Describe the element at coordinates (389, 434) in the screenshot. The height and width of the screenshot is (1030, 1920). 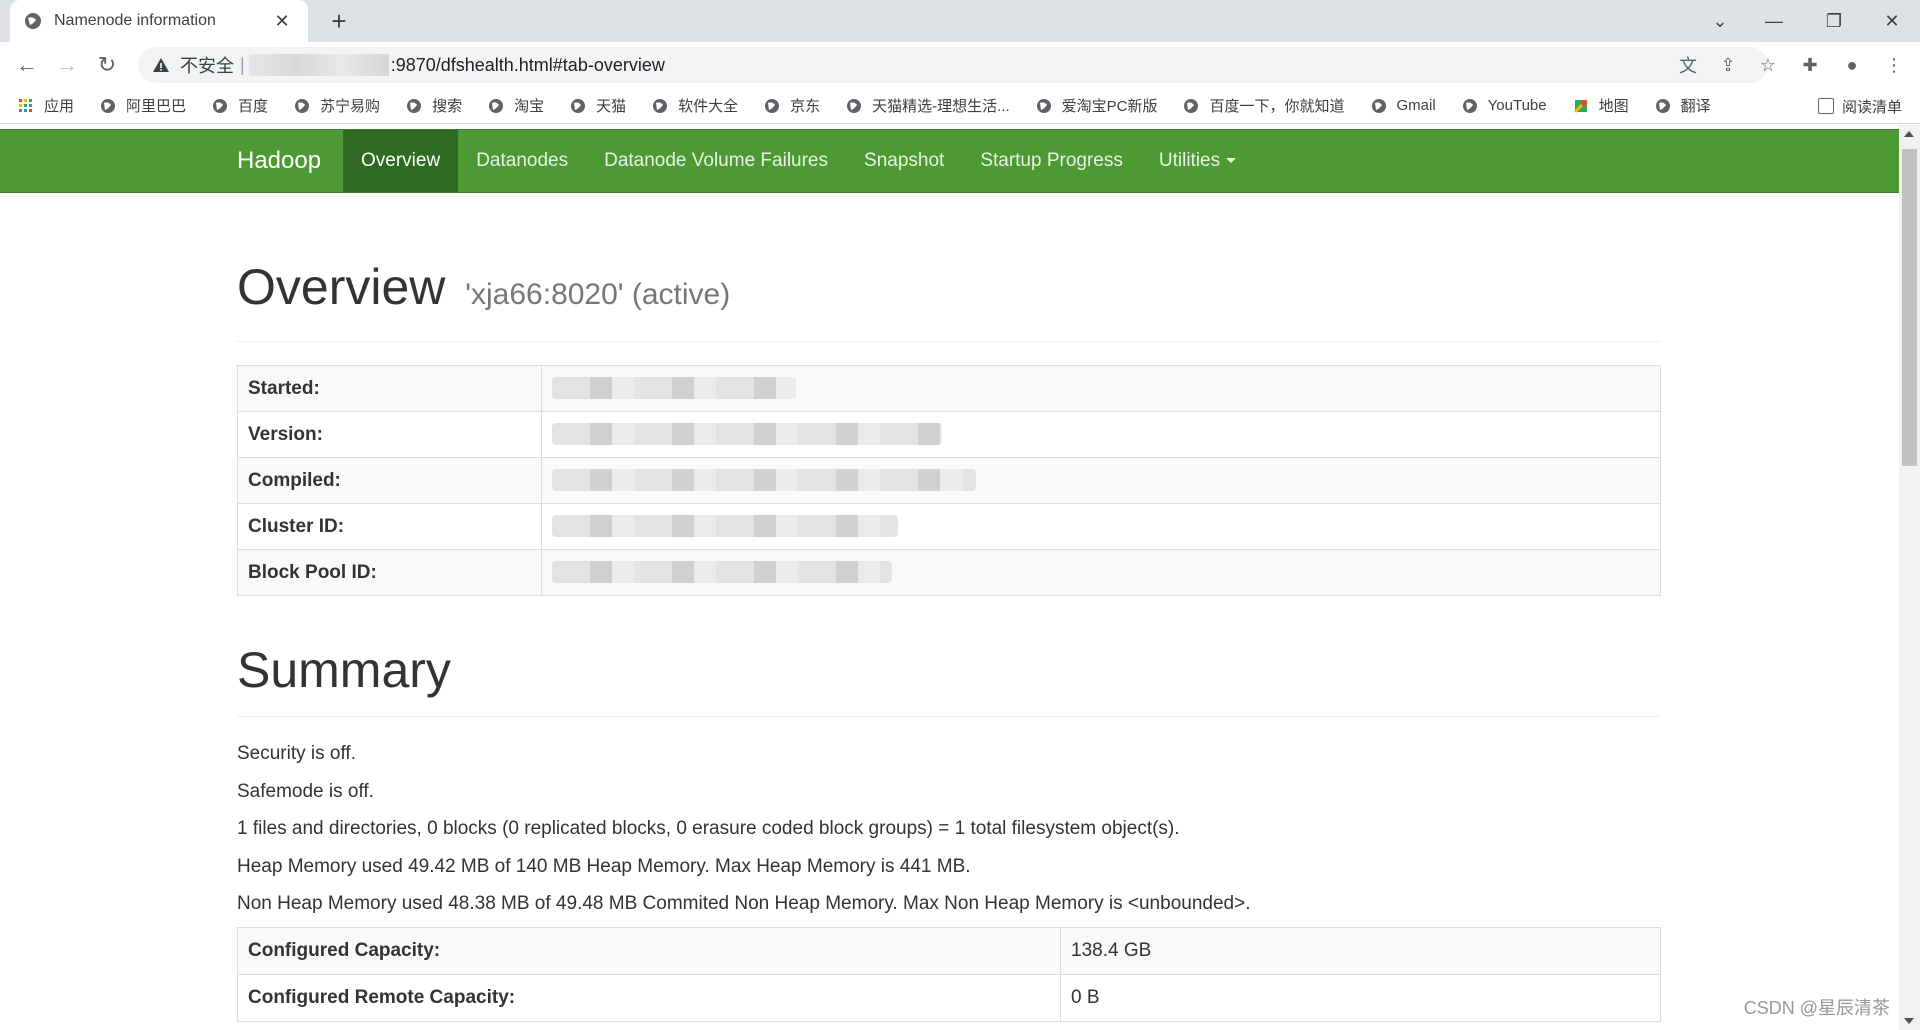
I see `row-label: Version:` at that location.